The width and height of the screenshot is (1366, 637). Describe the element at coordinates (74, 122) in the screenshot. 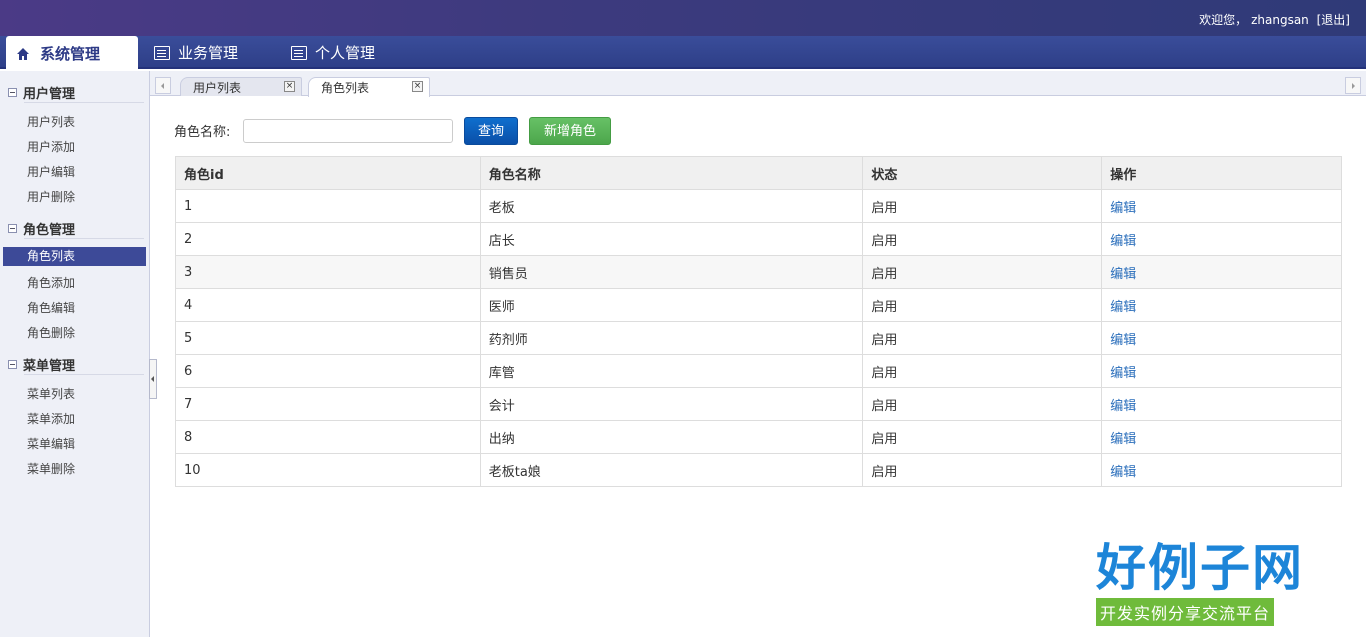

I see `sidebar-item-user-list: 用户列表` at that location.